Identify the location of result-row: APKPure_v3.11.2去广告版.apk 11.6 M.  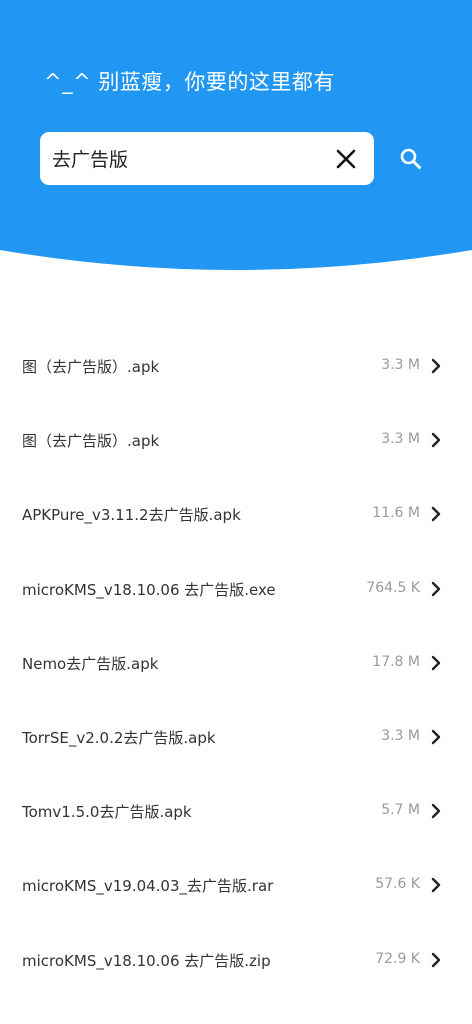
(236, 513).